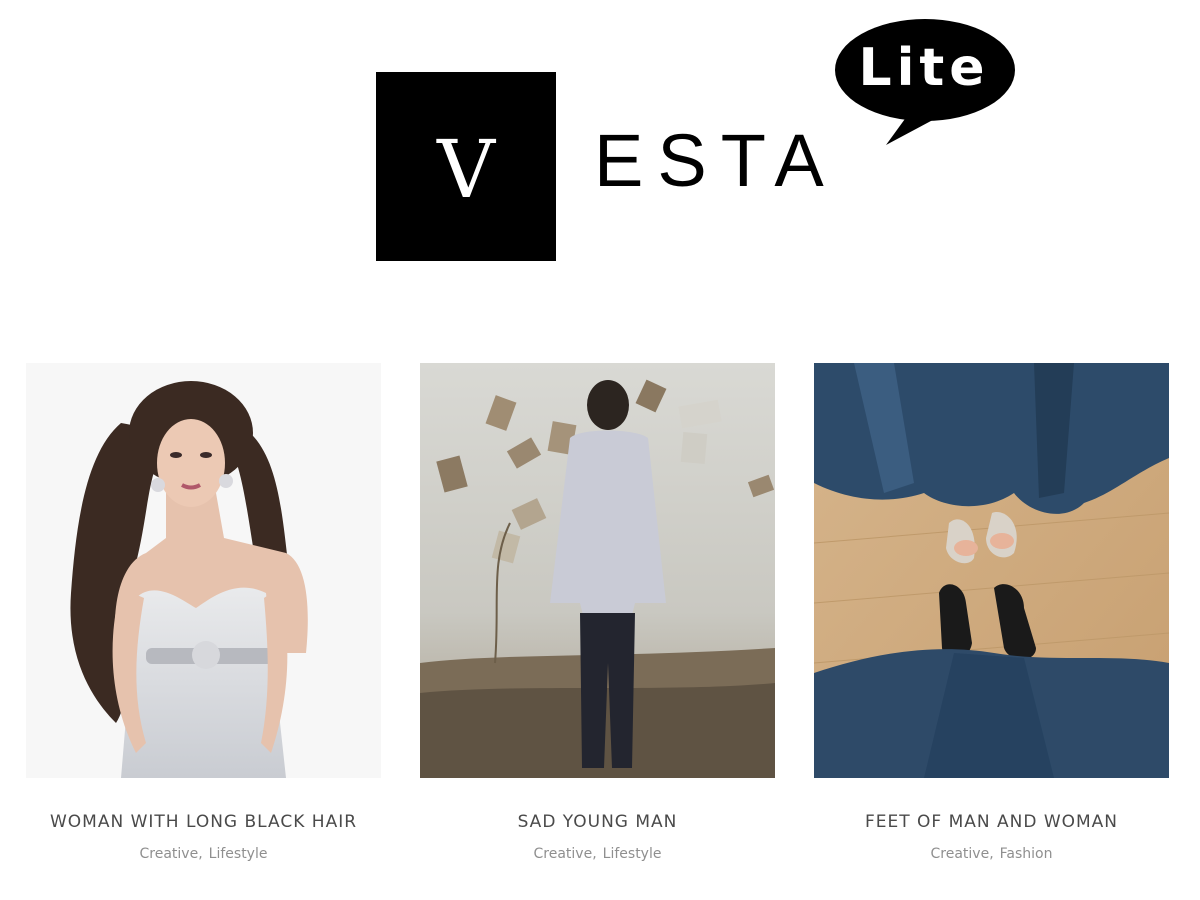 This screenshot has width=1200, height=900. I want to click on logo-square: V, so click(466, 166).